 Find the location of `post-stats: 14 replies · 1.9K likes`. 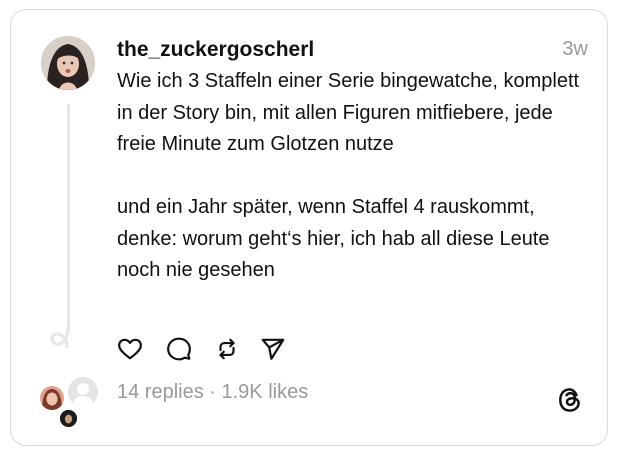

post-stats: 14 replies · 1.9K likes is located at coordinates (212, 392).